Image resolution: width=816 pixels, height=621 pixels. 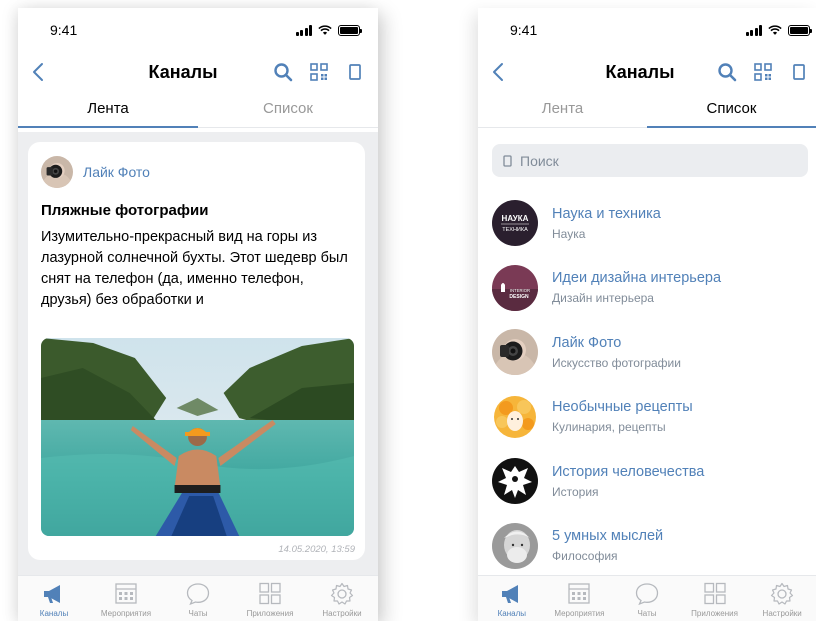 I want to click on channel-avatar-interior: INTERIOR DESIGN, so click(x=515, y=287).